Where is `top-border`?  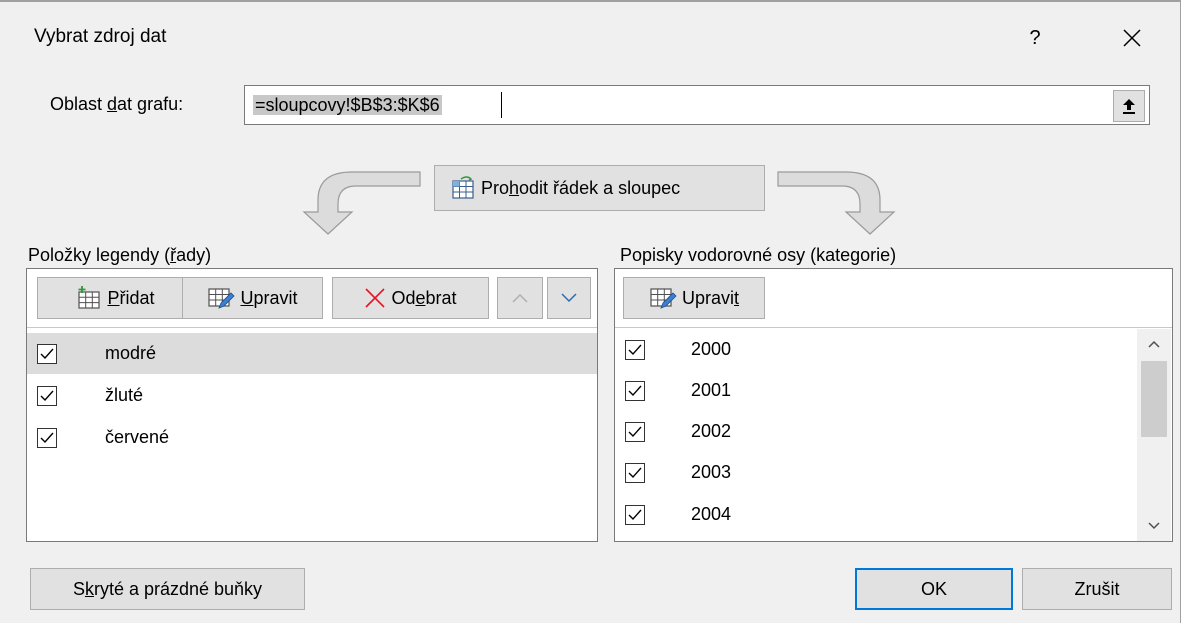 top-border is located at coordinates (590, 1).